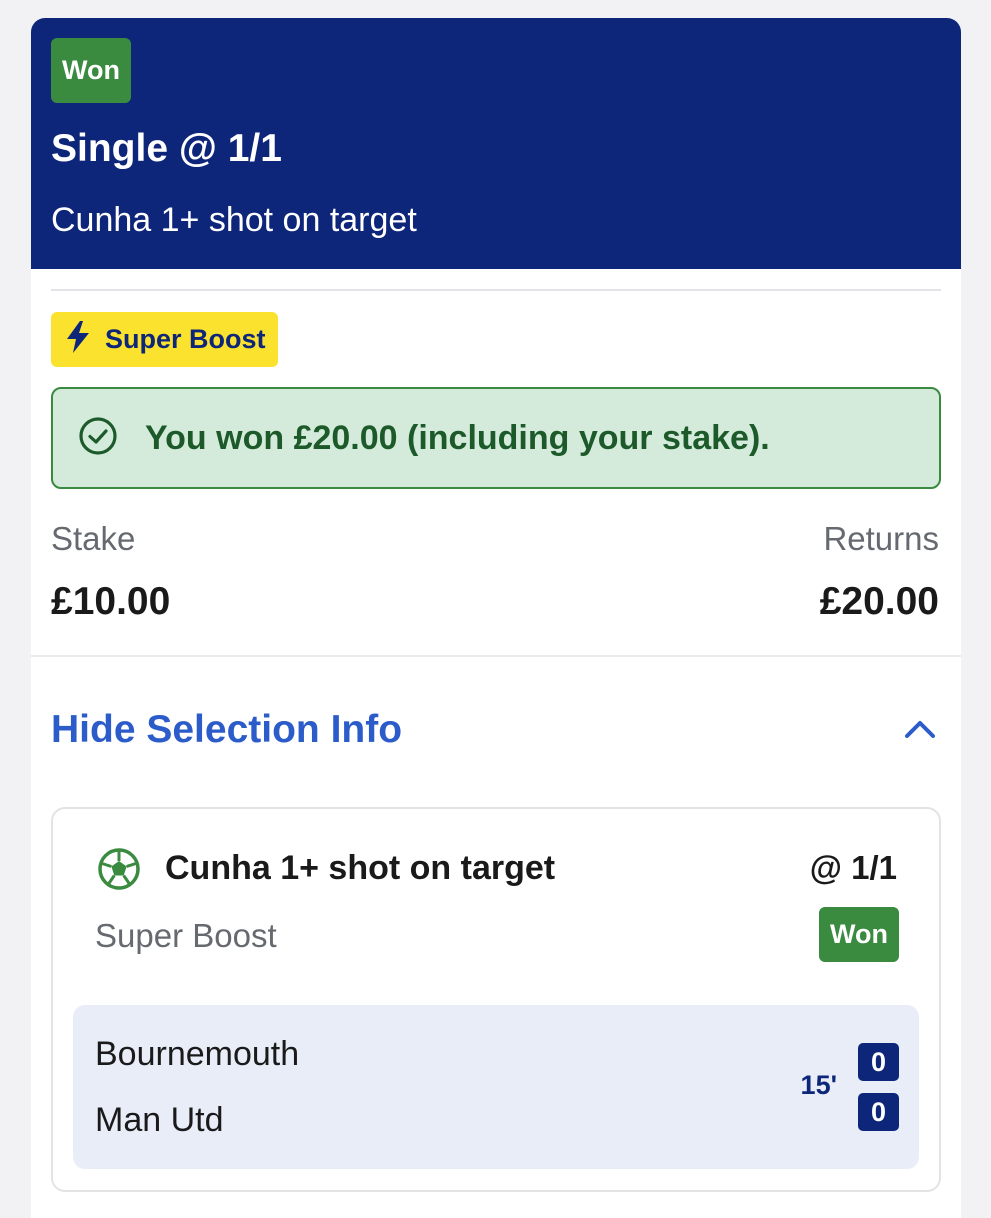 This screenshot has width=991, height=1218. I want to click on chevron-up-icon, so click(920, 731).